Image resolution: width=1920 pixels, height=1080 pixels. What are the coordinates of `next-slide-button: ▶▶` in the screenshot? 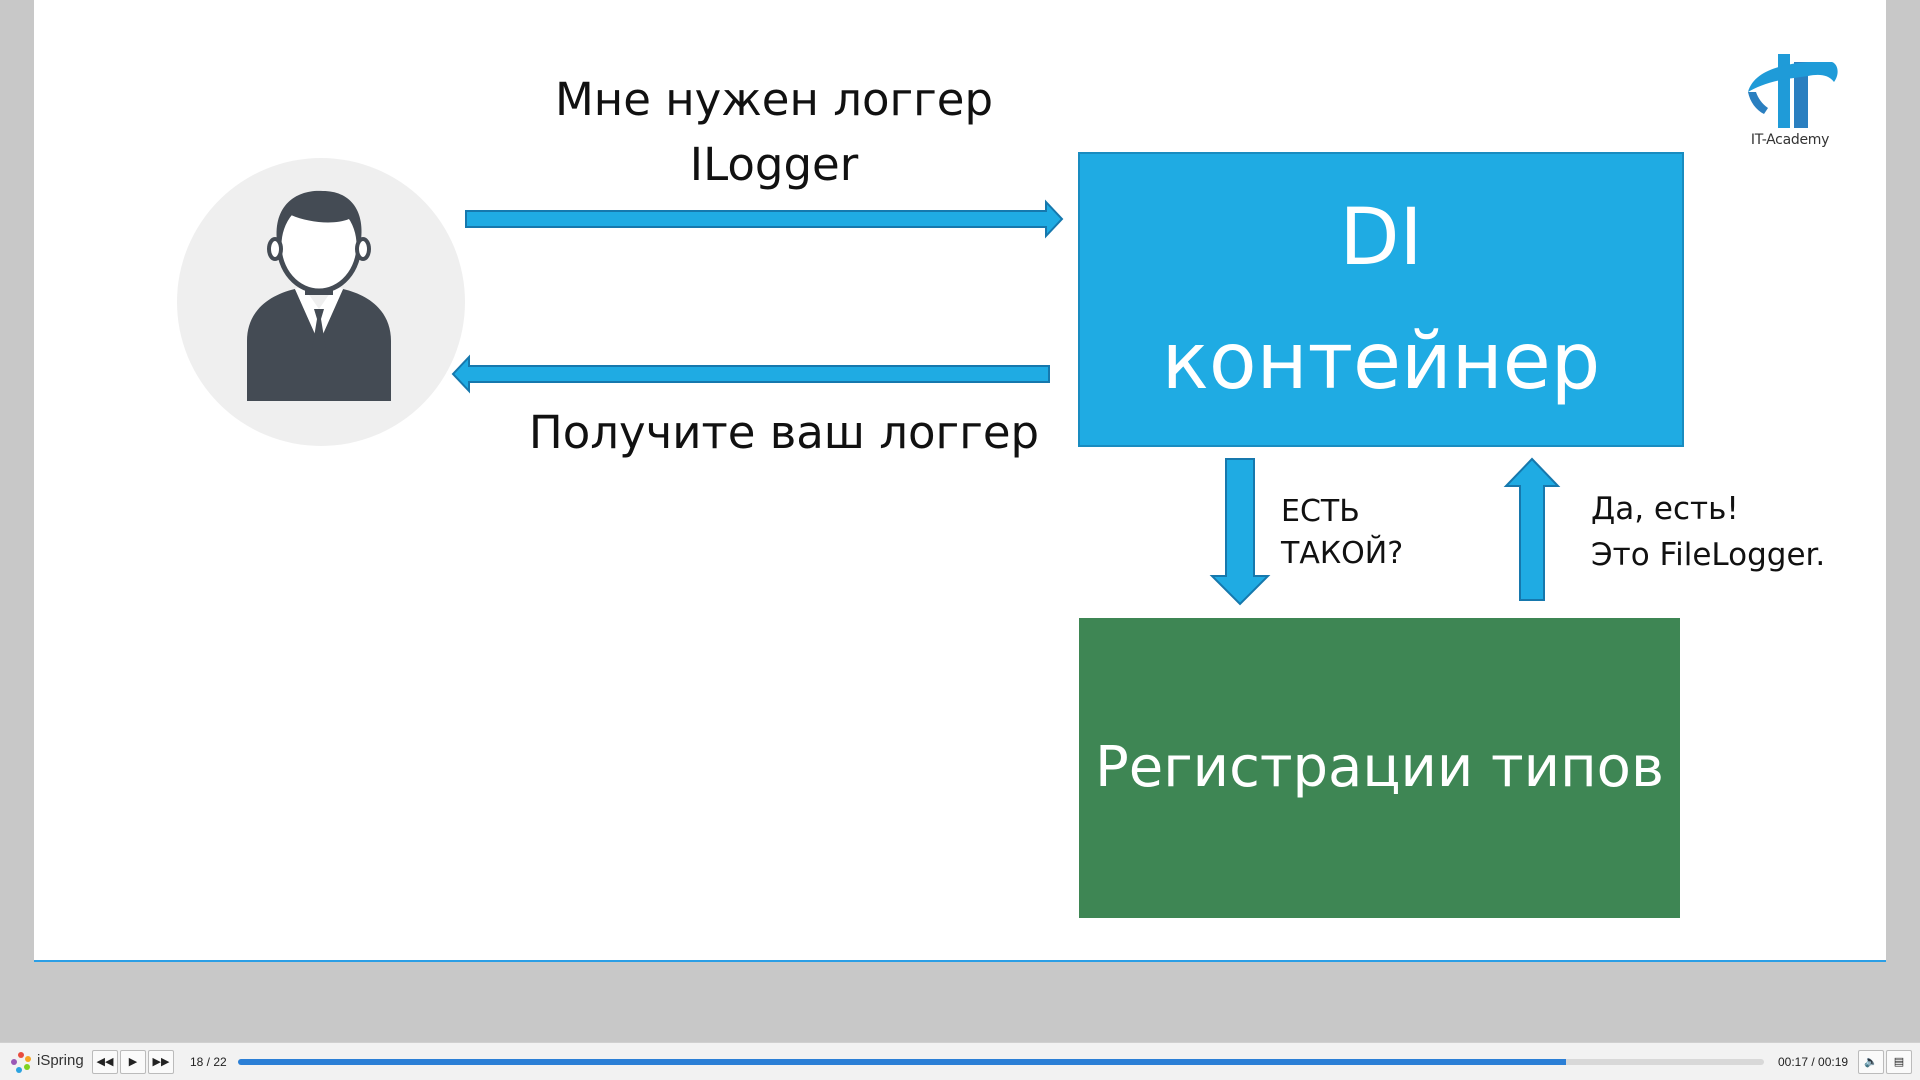 It's located at (161, 1062).